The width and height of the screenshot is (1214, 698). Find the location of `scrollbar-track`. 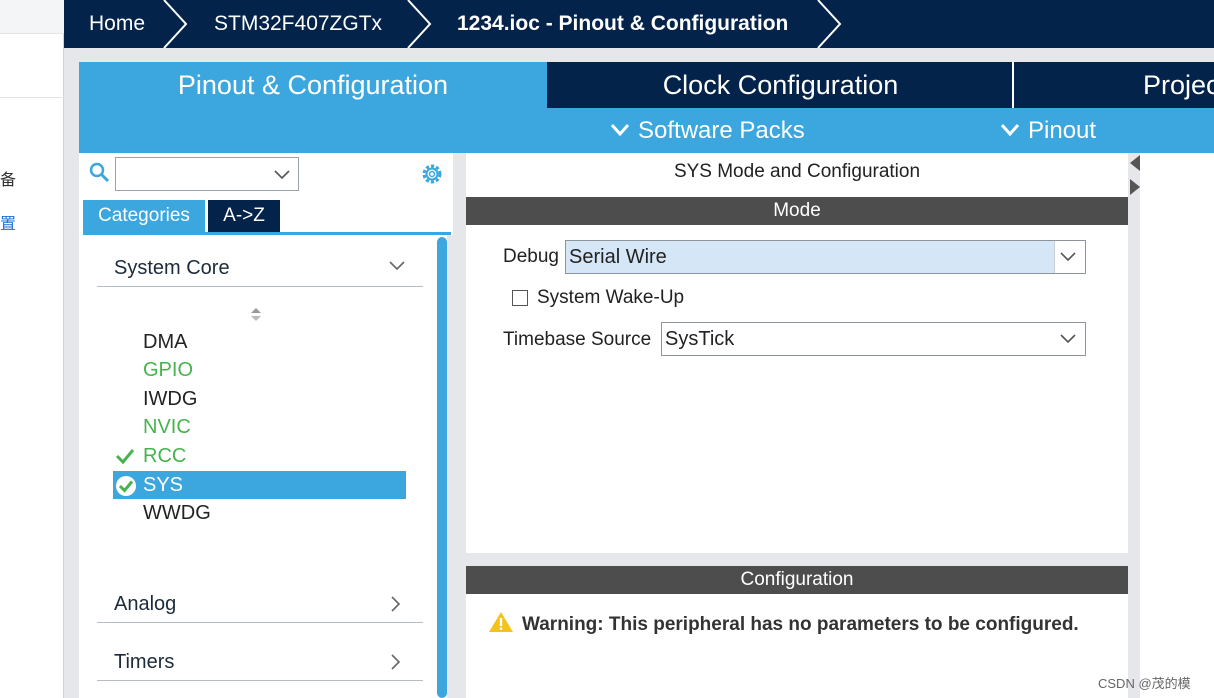

scrollbar-track is located at coordinates (450, 466).